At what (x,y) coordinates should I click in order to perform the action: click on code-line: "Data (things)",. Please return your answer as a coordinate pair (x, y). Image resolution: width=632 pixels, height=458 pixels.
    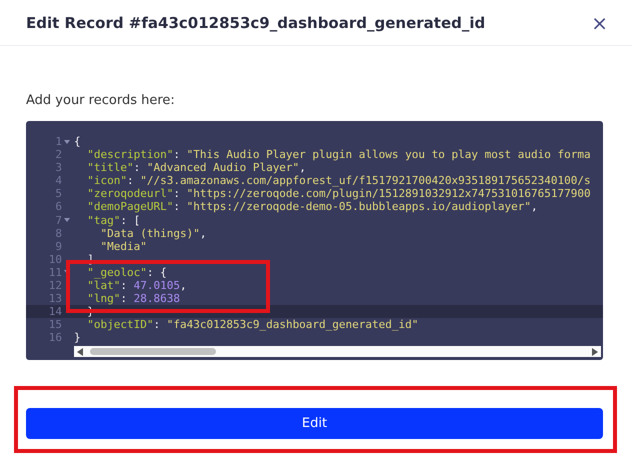
    Looking at the image, I should click on (152, 233).